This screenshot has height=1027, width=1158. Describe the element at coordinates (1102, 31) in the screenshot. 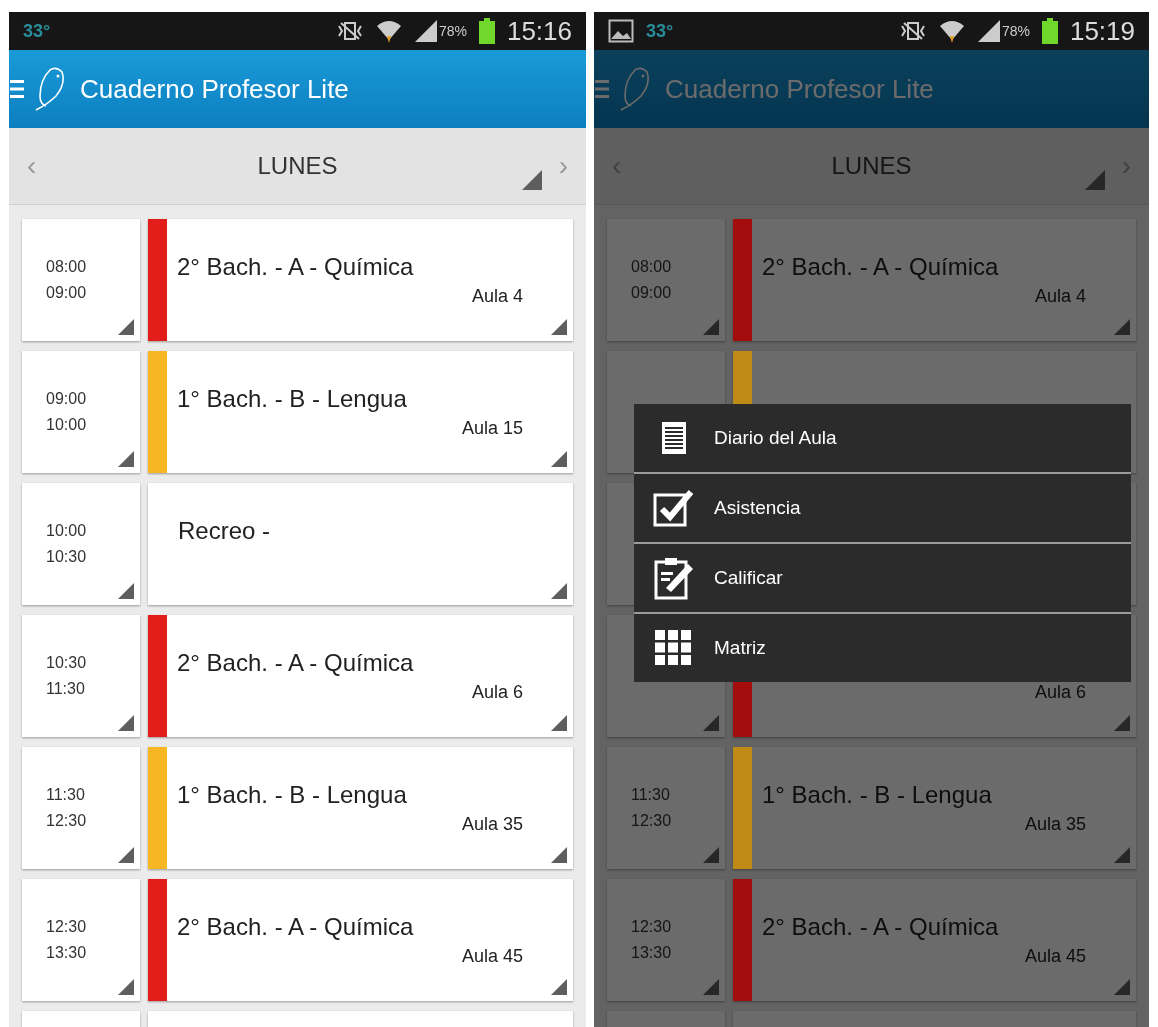

I see `clock-text: 15:19` at that location.